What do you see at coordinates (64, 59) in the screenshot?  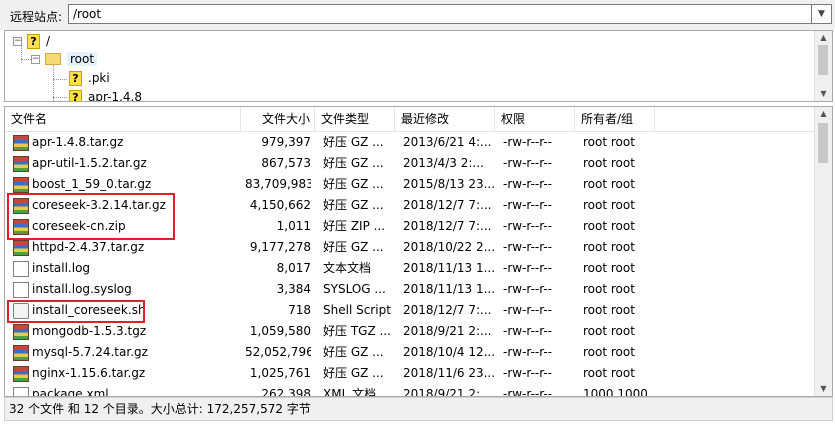 I see `tree-node-root: − root` at bounding box center [64, 59].